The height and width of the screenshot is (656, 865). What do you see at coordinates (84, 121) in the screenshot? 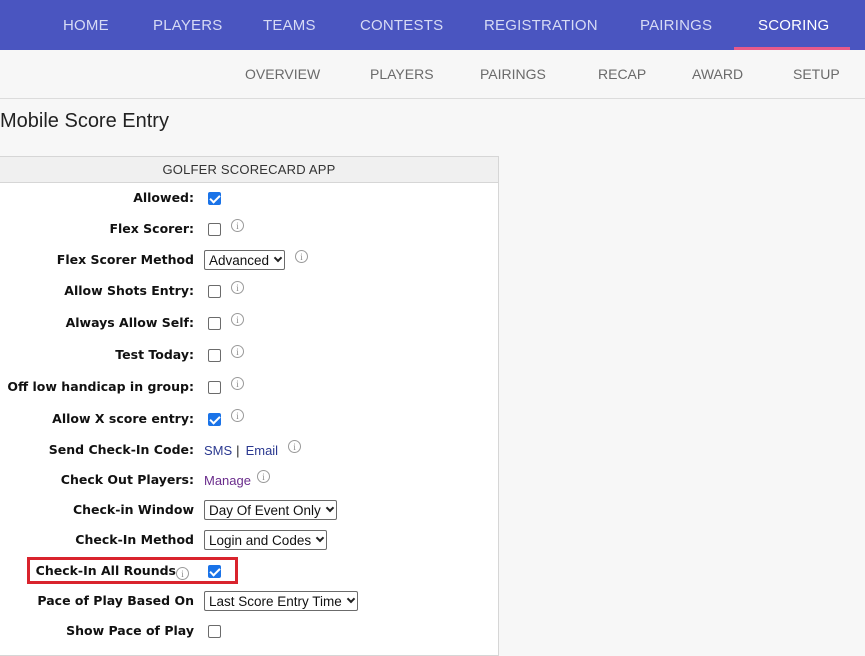
I see `page-title: Mobile Score Entry` at bounding box center [84, 121].